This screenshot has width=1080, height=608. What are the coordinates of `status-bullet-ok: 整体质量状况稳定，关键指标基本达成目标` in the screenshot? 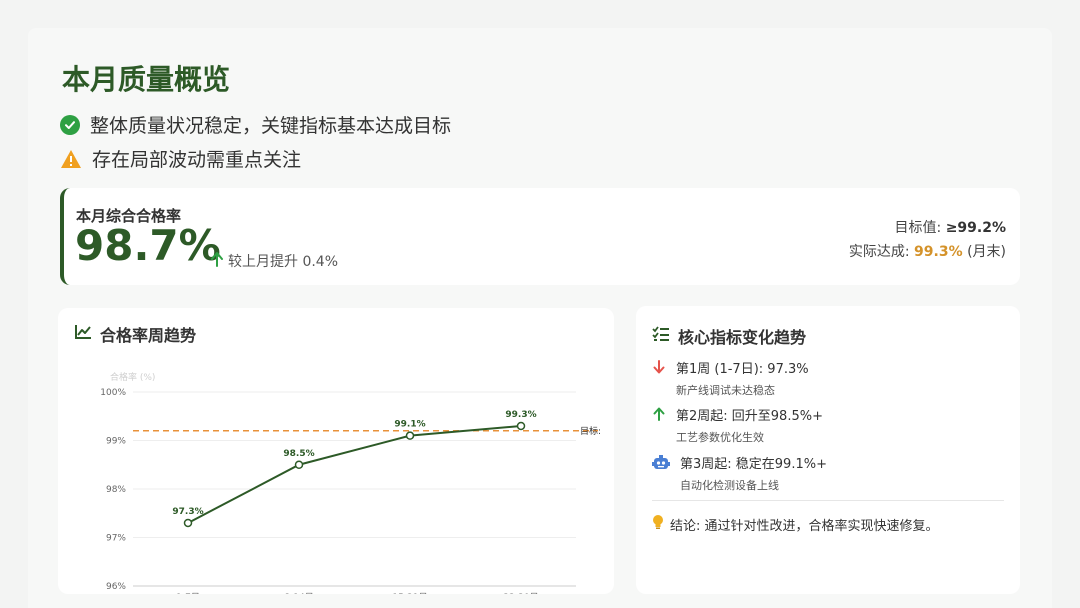 It's located at (255, 124).